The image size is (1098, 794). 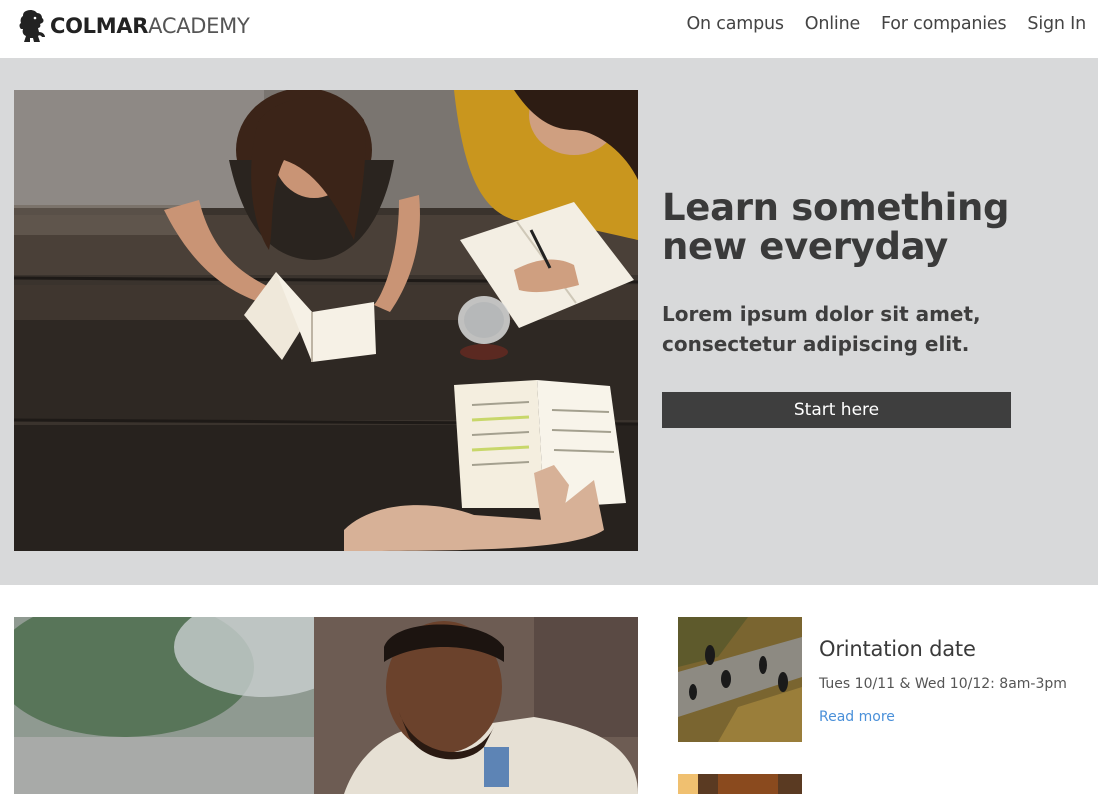 What do you see at coordinates (836, 227) in the screenshot?
I see `hero-title: Learn something new everyday` at bounding box center [836, 227].